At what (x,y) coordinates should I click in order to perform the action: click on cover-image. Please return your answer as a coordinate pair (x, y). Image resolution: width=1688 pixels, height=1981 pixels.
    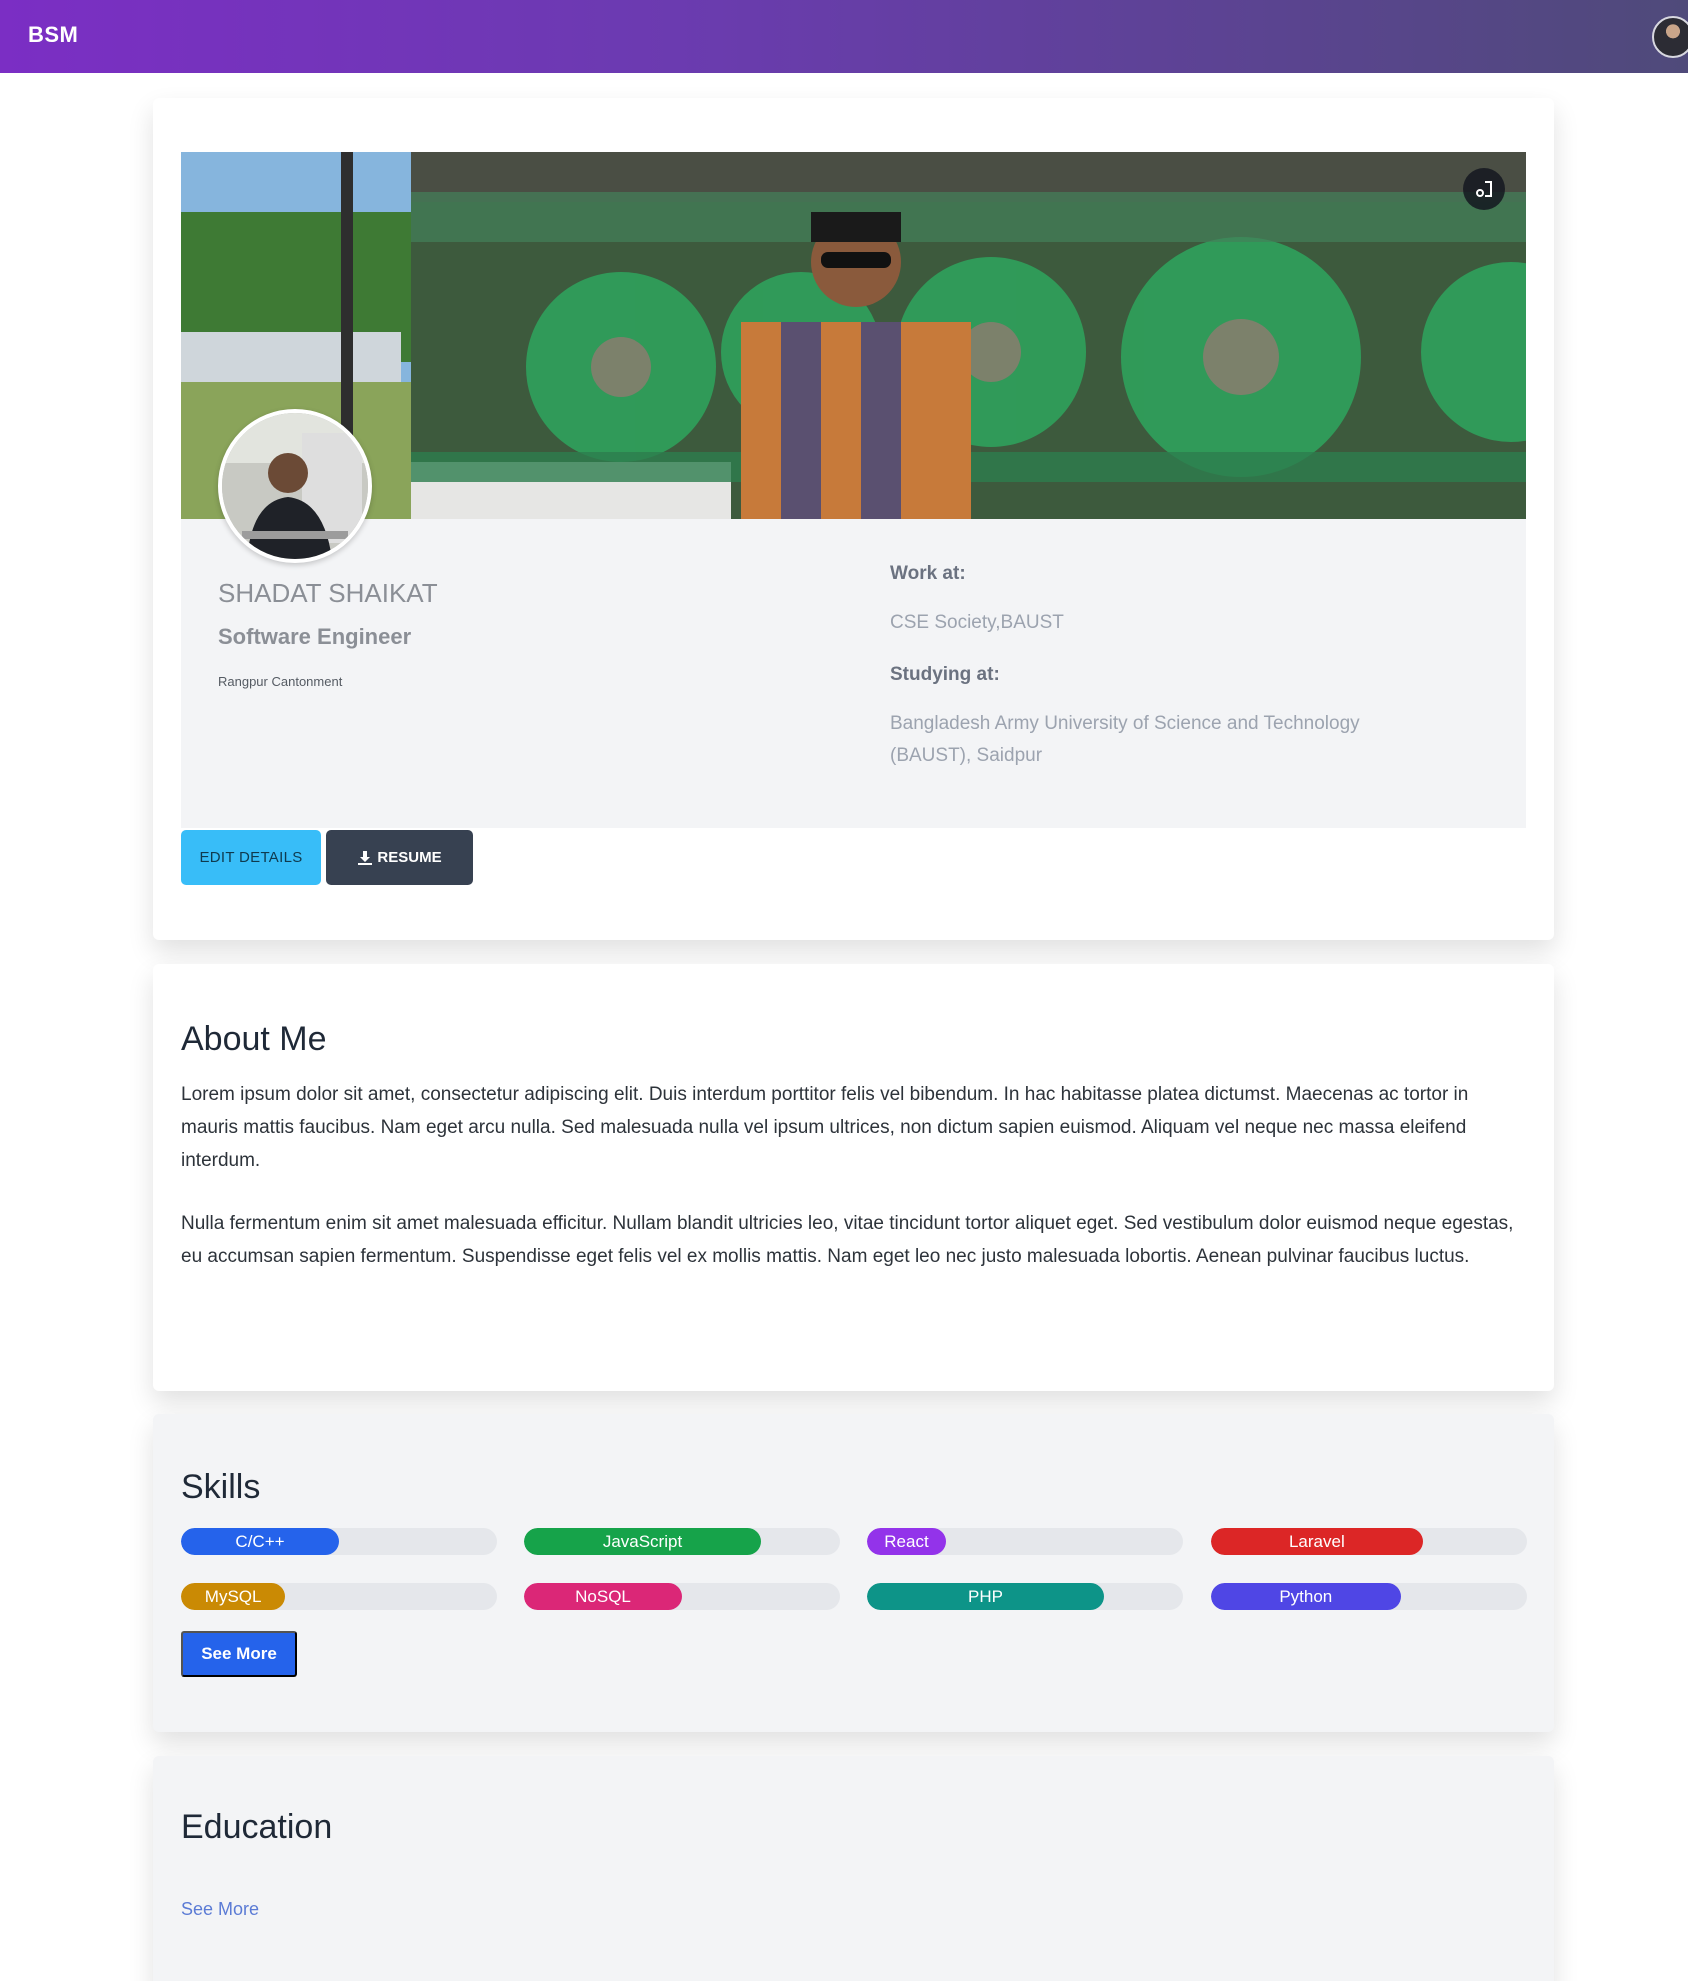
    Looking at the image, I should click on (853, 335).